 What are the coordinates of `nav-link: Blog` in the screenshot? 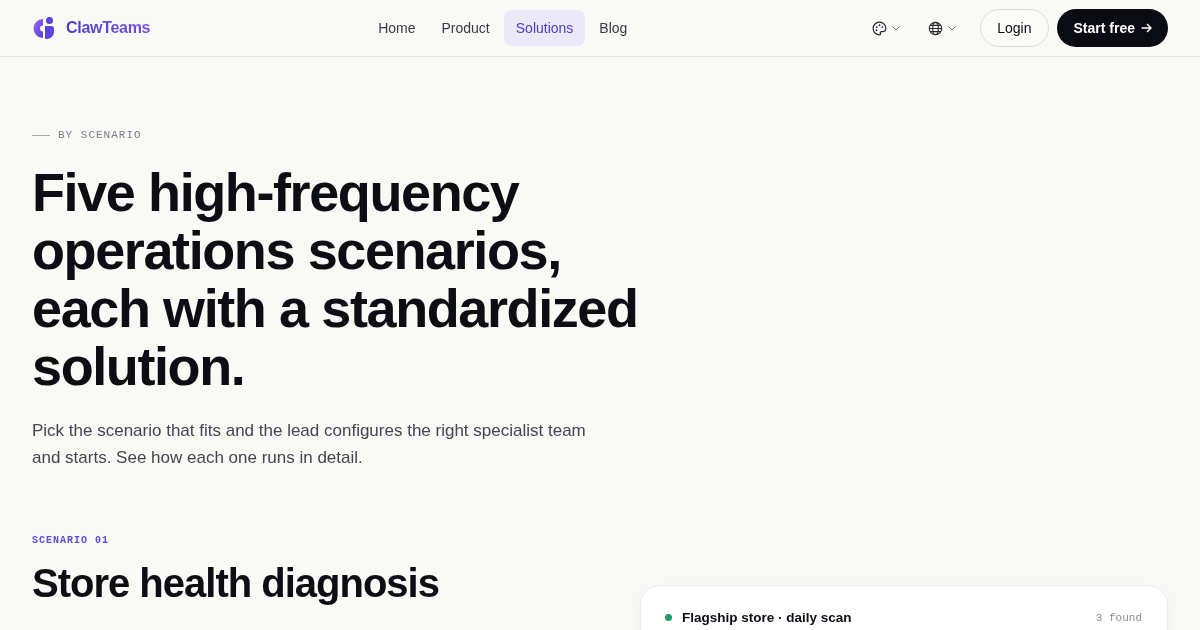 It's located at (613, 28).